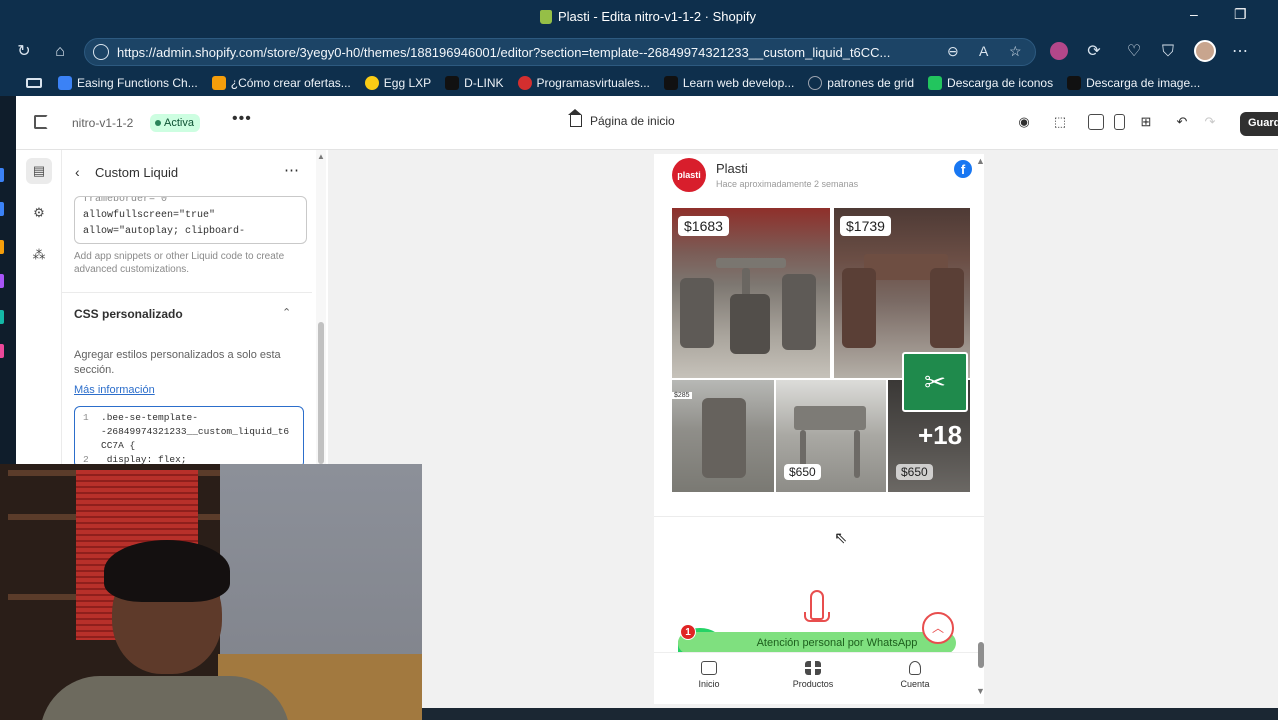  I want to click on panel-scrollbar: ▲, so click(321, 307).